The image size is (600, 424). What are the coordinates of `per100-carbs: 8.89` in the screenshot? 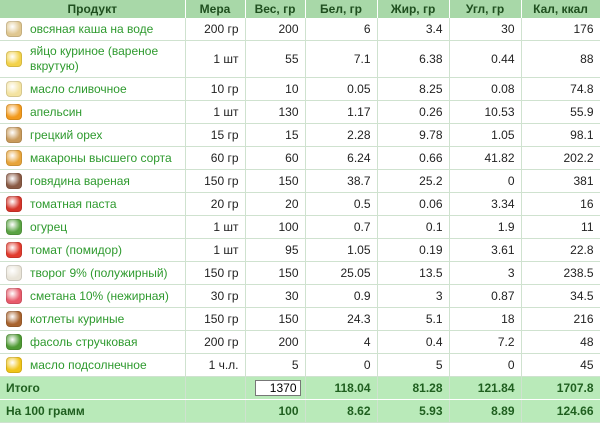 It's located at (485, 411).